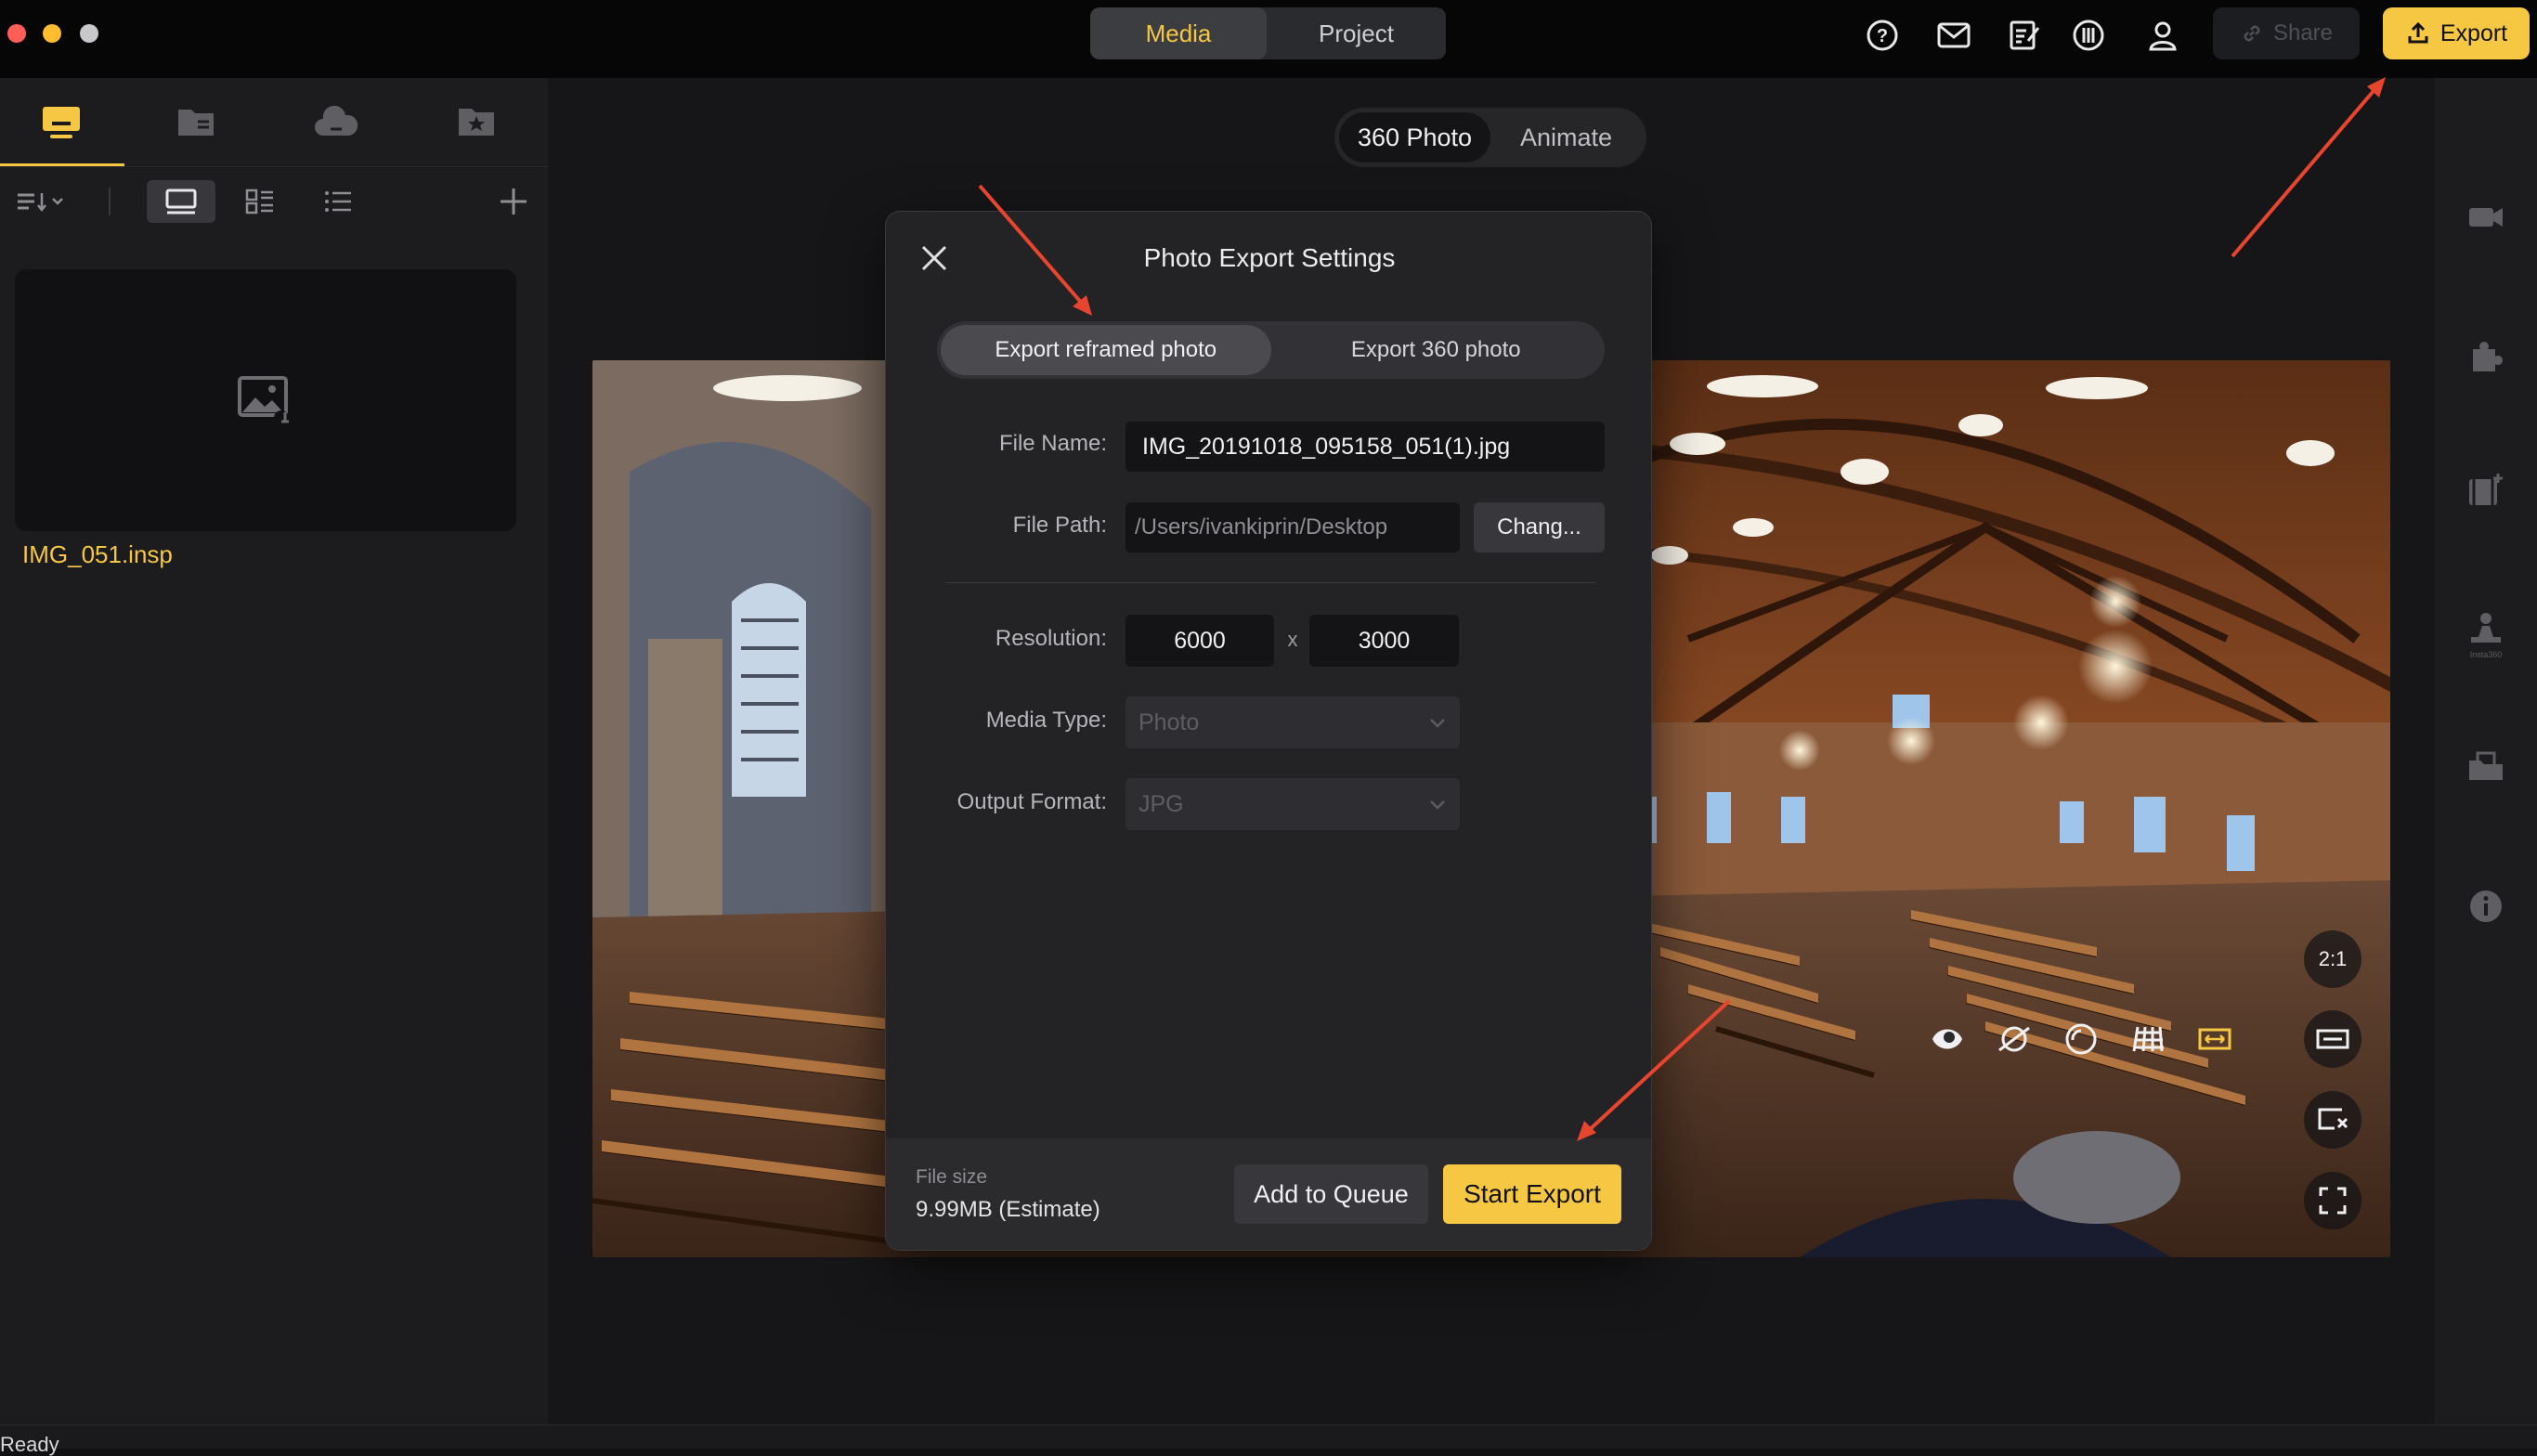 The image size is (2537, 1456). I want to click on share-button: Share, so click(2286, 33).